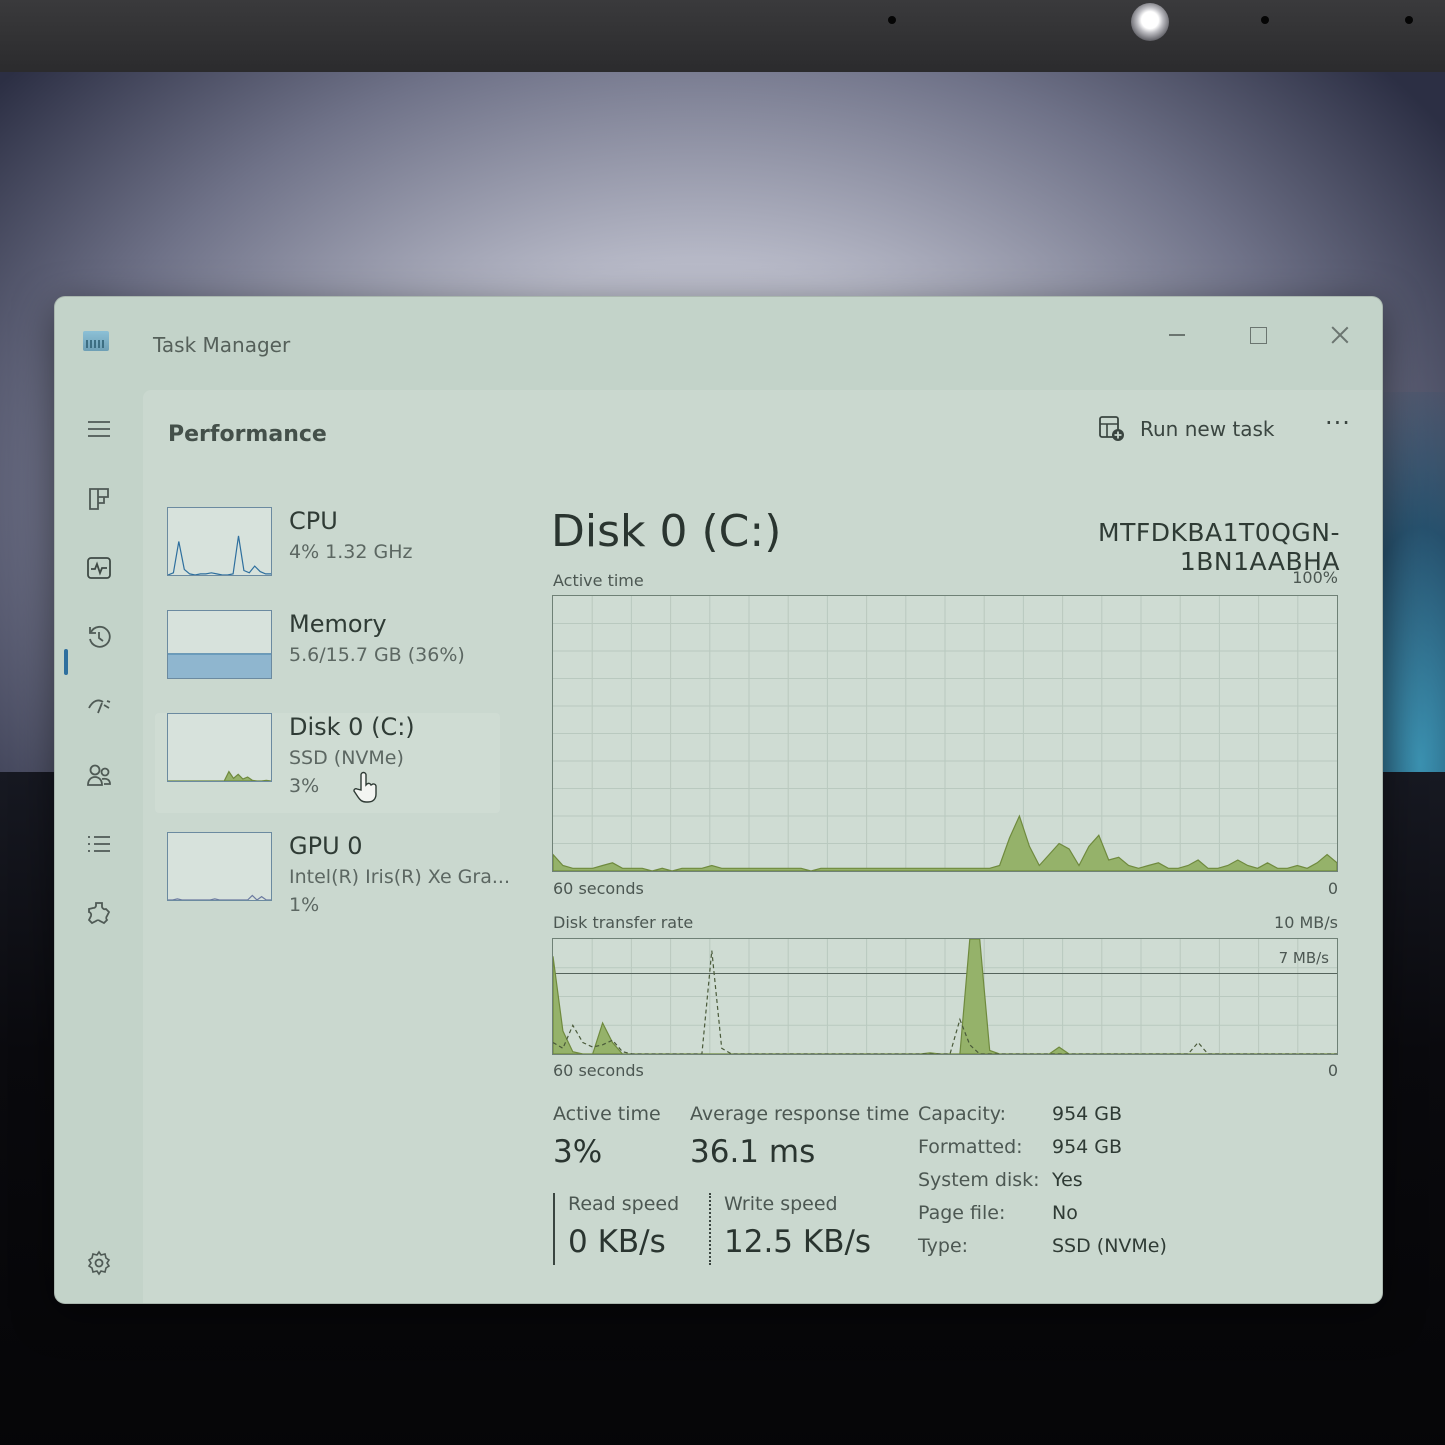 Image resolution: width=1445 pixels, height=1445 pixels. I want to click on gpu-sparkline-series, so click(219, 897).